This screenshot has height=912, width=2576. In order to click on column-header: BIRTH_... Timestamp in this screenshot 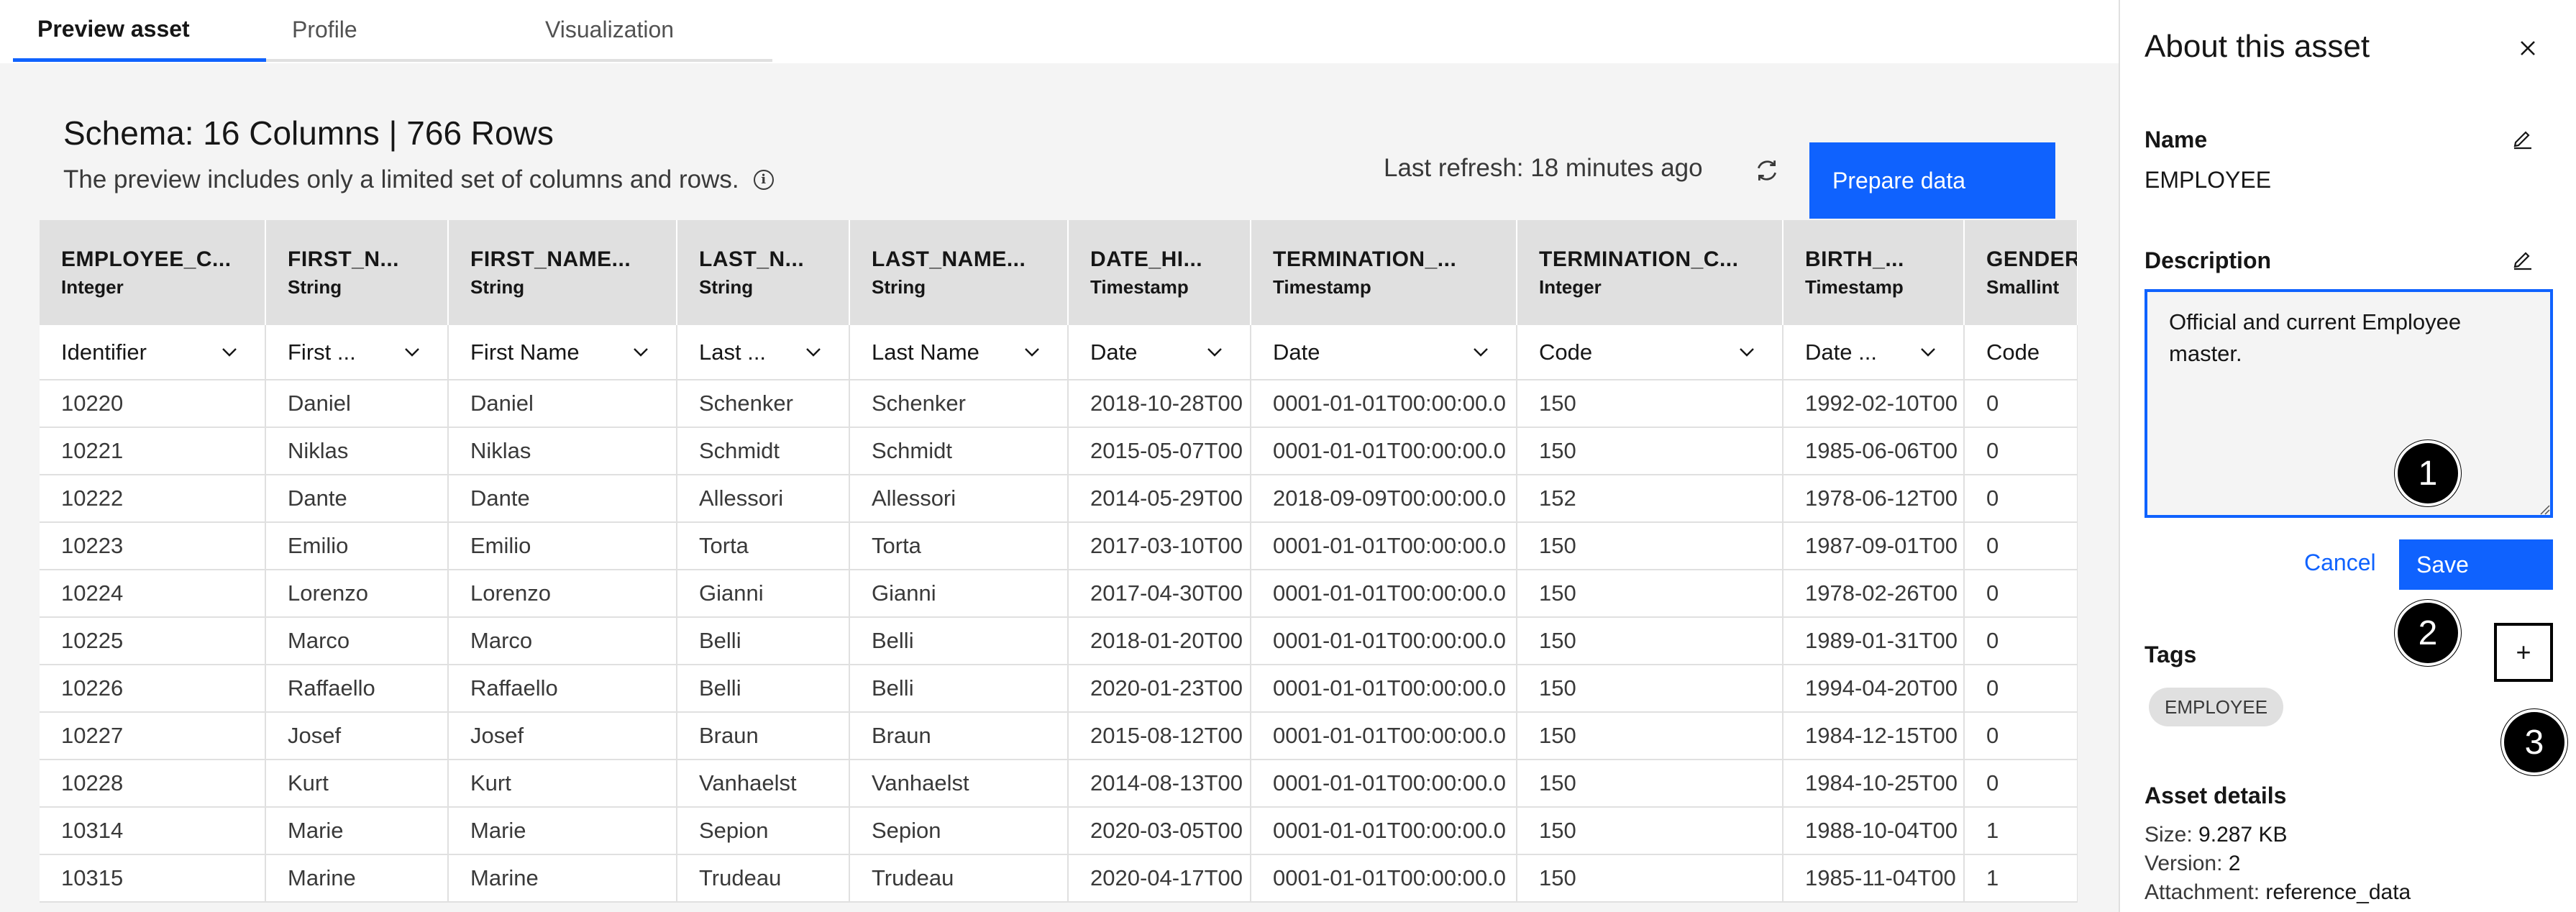, I will do `click(1874, 272)`.